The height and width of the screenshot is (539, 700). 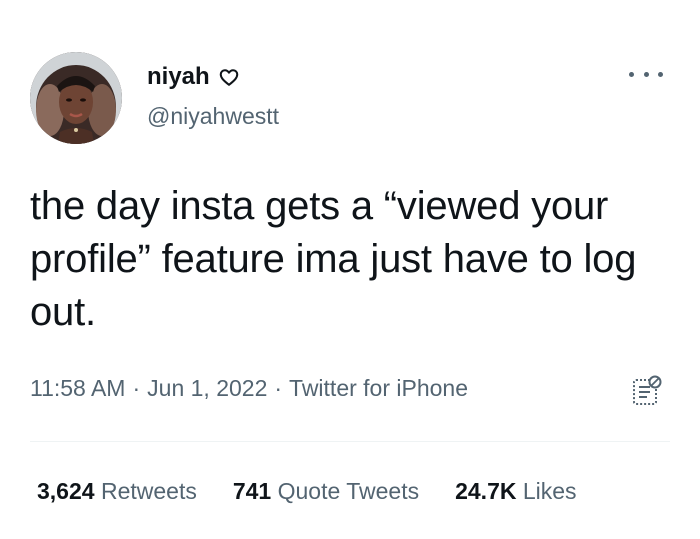 I want to click on more-options-icon, so click(x=646, y=74).